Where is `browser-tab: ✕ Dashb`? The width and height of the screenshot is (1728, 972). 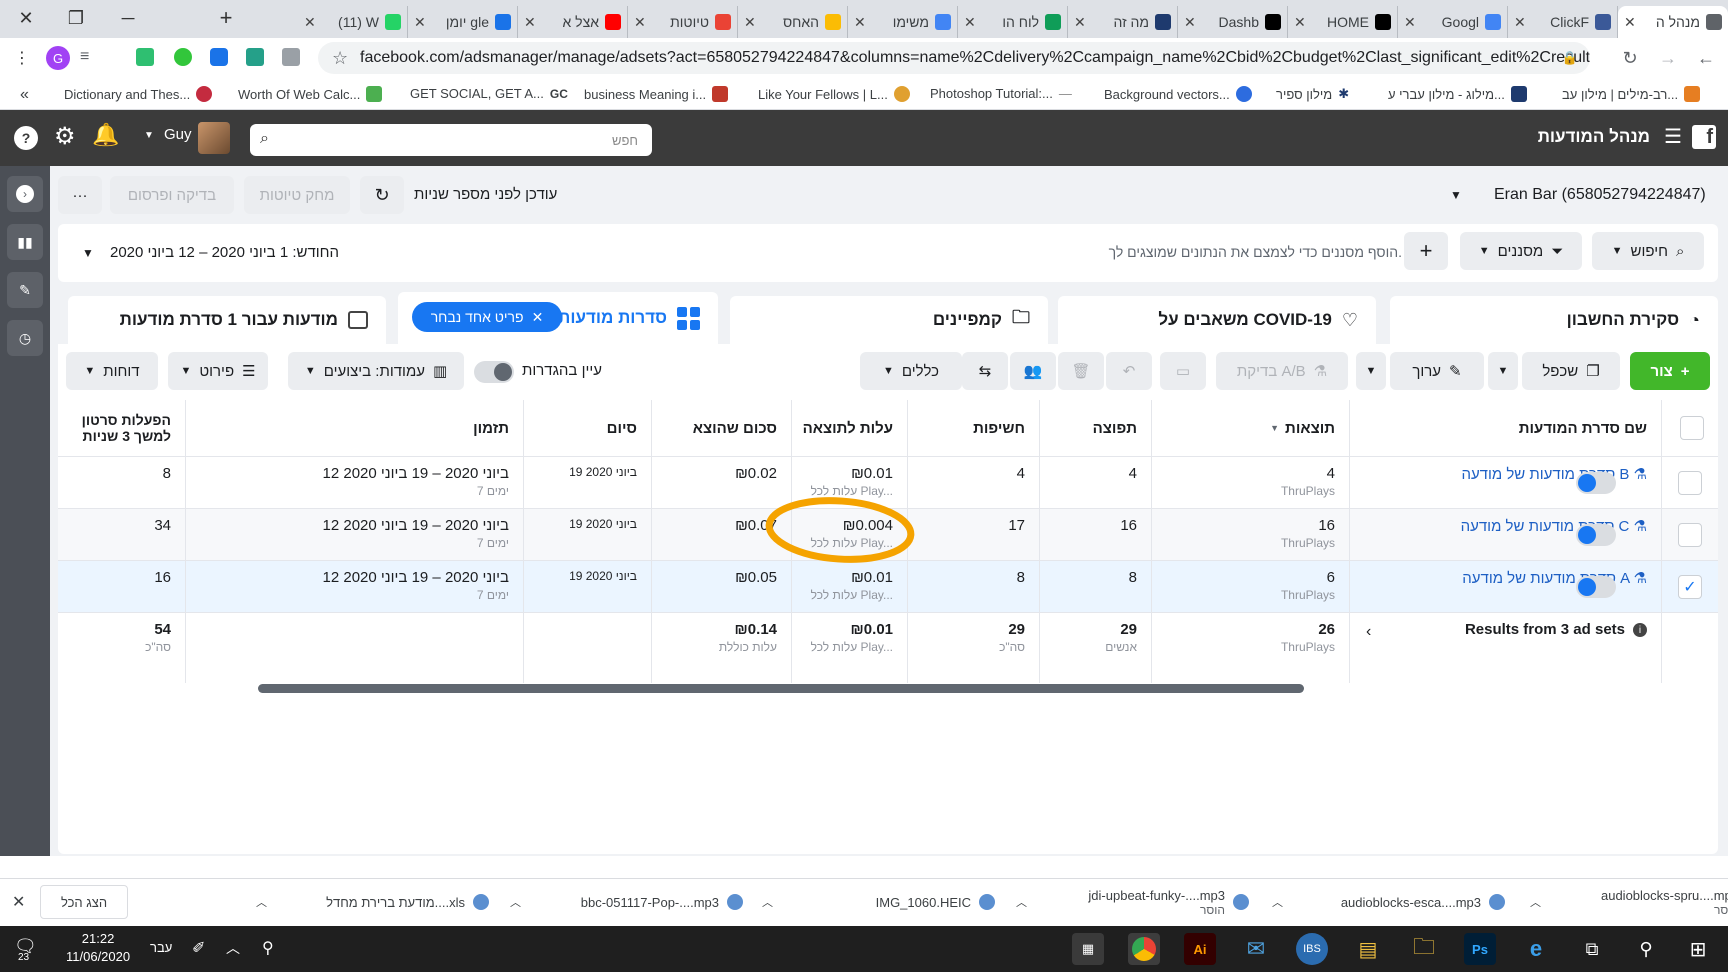 browser-tab: ✕ Dashb is located at coordinates (1233, 22).